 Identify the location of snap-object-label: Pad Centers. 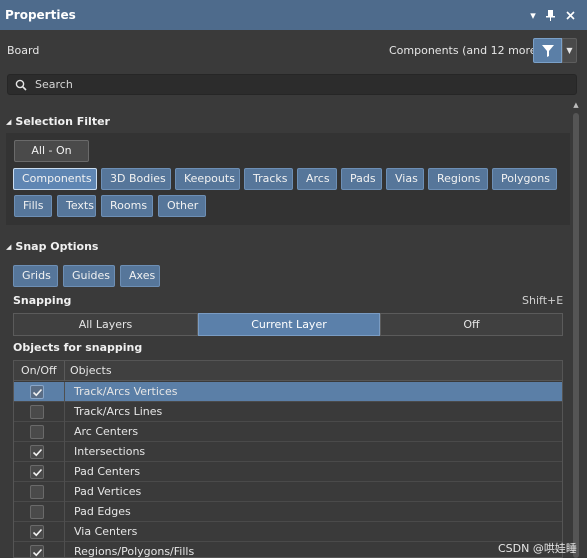
(107, 471).